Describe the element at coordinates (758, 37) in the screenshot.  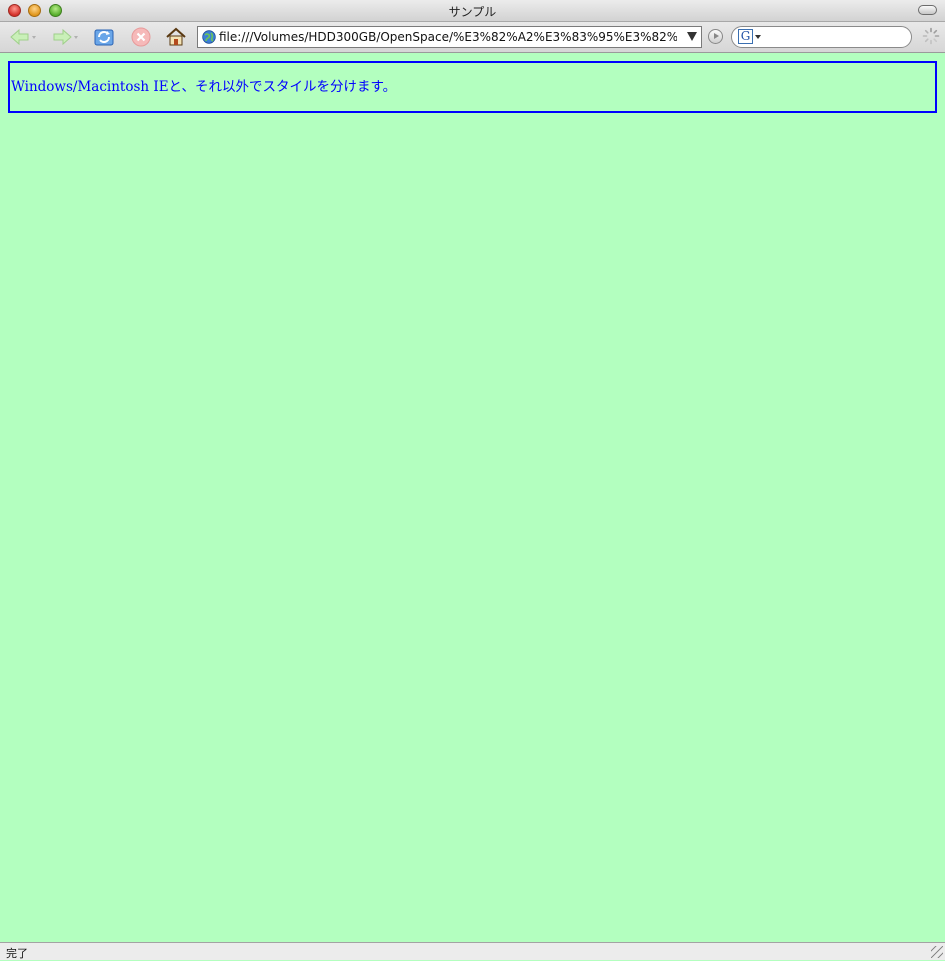
I see `search-engine-dropdown-icon` at that location.